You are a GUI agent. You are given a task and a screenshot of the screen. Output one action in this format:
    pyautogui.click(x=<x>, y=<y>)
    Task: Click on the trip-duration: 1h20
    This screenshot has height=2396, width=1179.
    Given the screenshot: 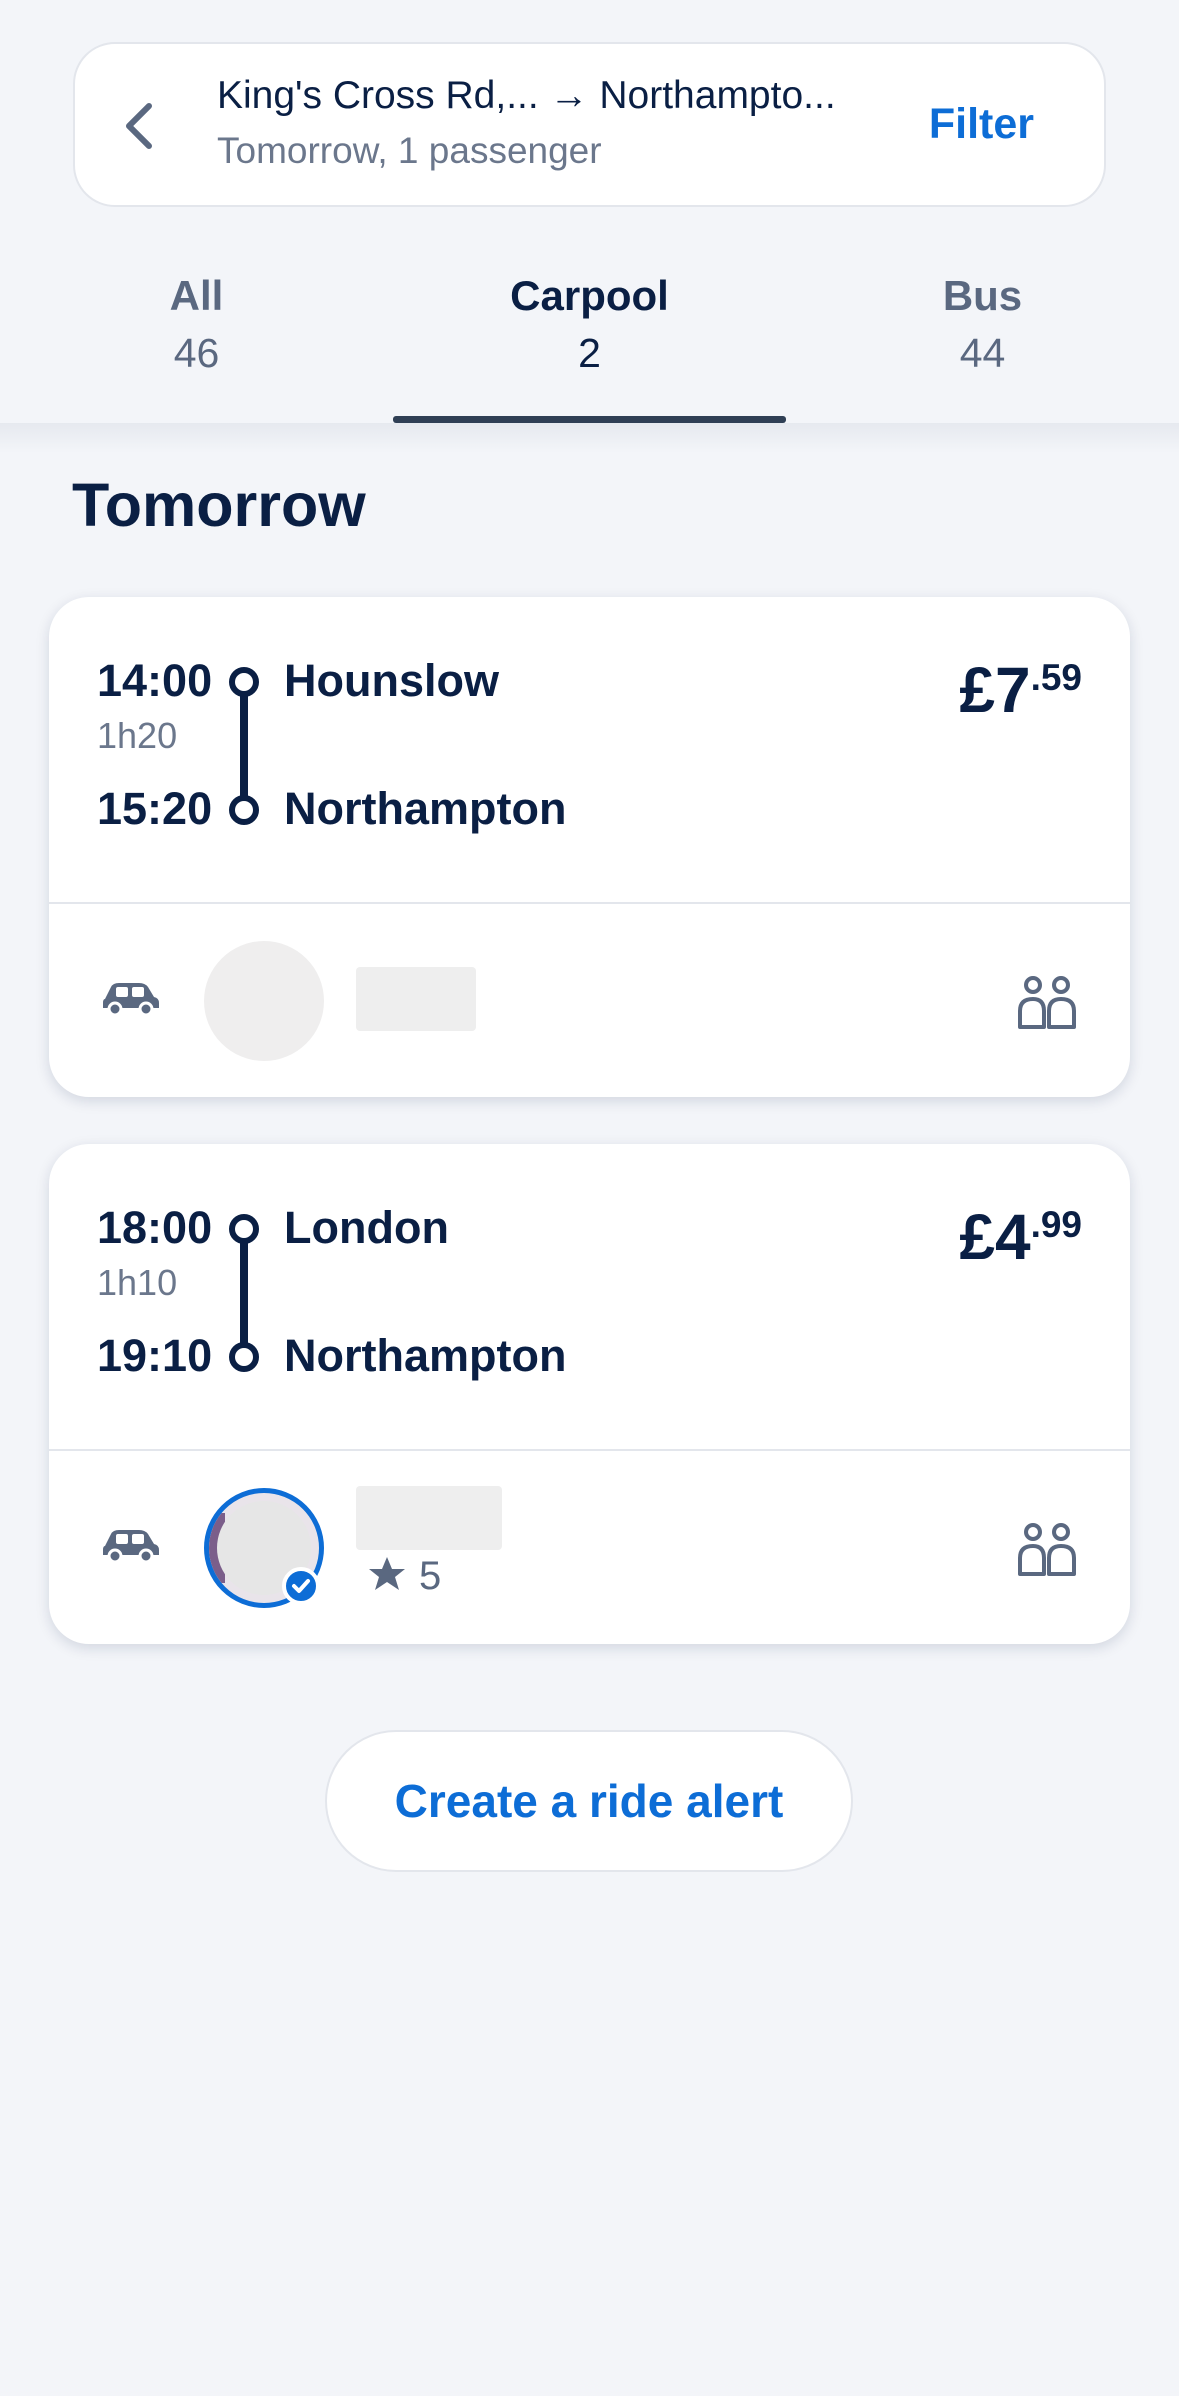 What is the action you would take?
    pyautogui.click(x=137, y=735)
    